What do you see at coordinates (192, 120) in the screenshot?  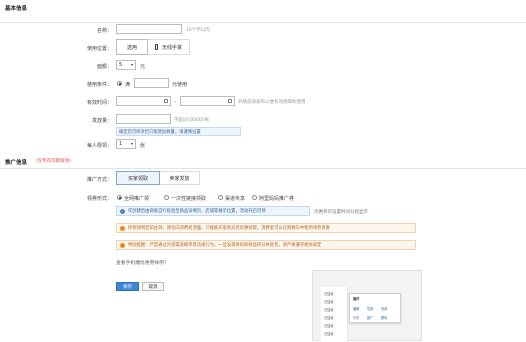 I see `quantity-hint: 不超过100000张` at bounding box center [192, 120].